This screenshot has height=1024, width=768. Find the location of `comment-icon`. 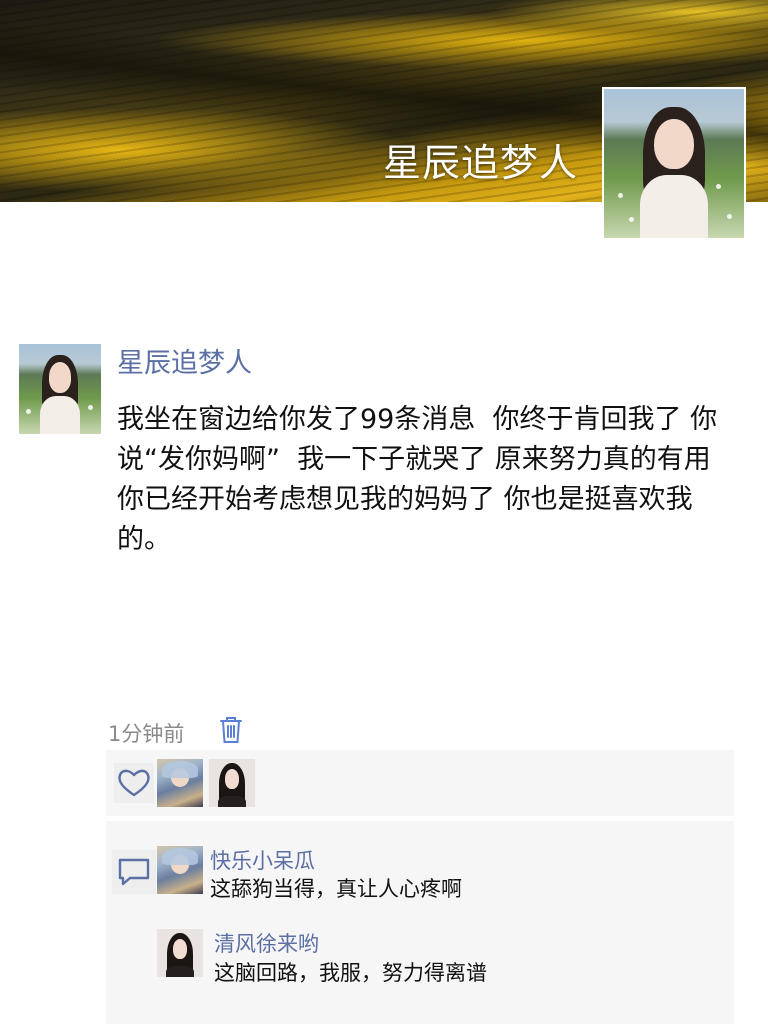

comment-icon is located at coordinates (134, 872).